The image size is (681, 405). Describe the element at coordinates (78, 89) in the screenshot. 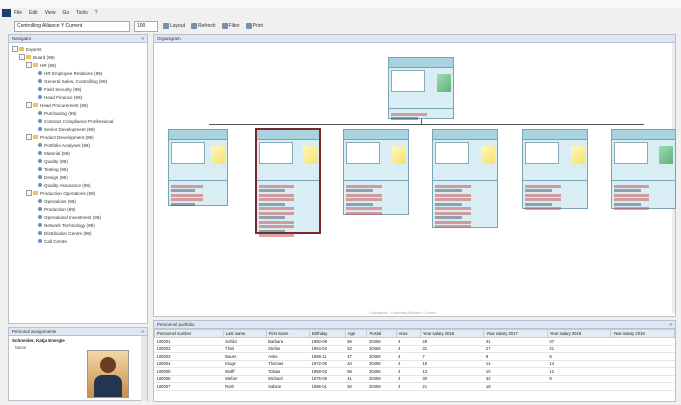

I see `tree-node: Field Security (99)` at that location.